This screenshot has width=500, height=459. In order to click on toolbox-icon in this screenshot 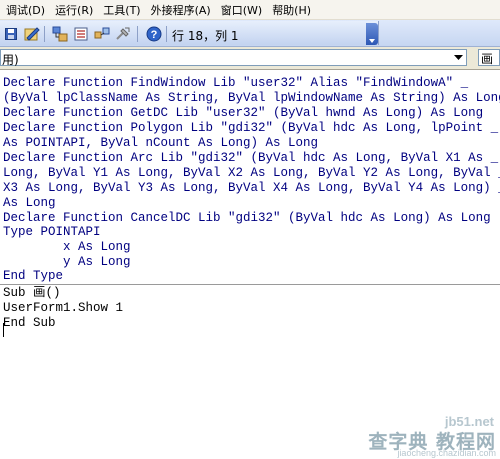, I will do `click(123, 34)`.